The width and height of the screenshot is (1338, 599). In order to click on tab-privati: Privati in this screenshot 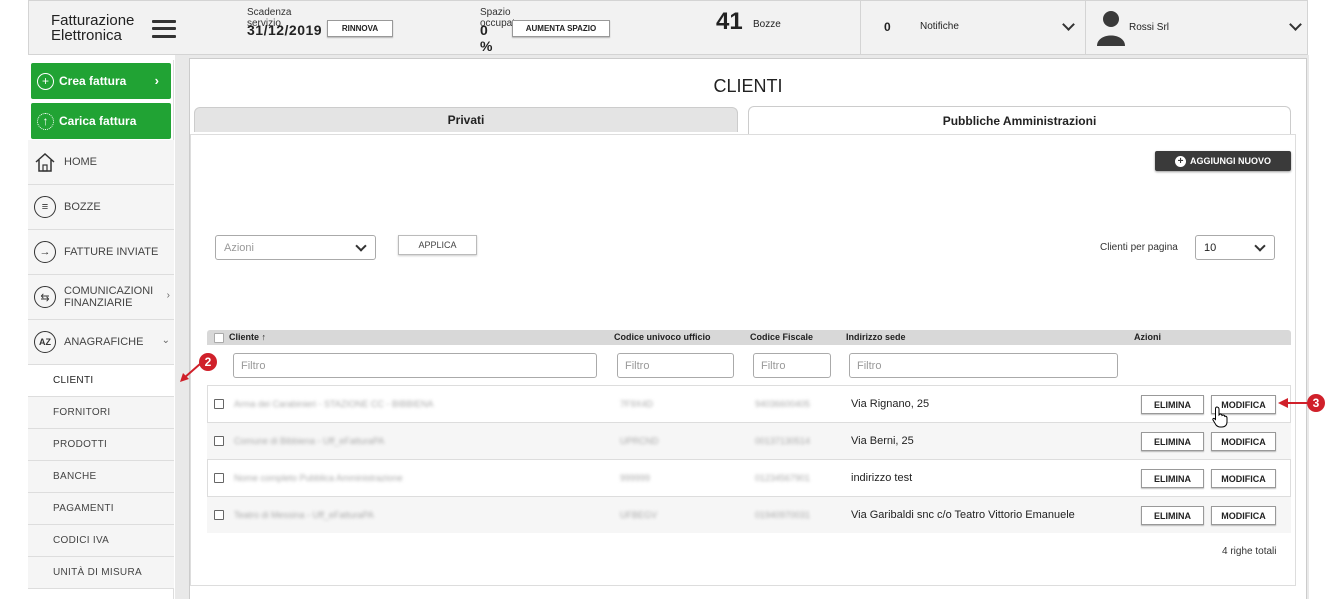, I will do `click(466, 119)`.